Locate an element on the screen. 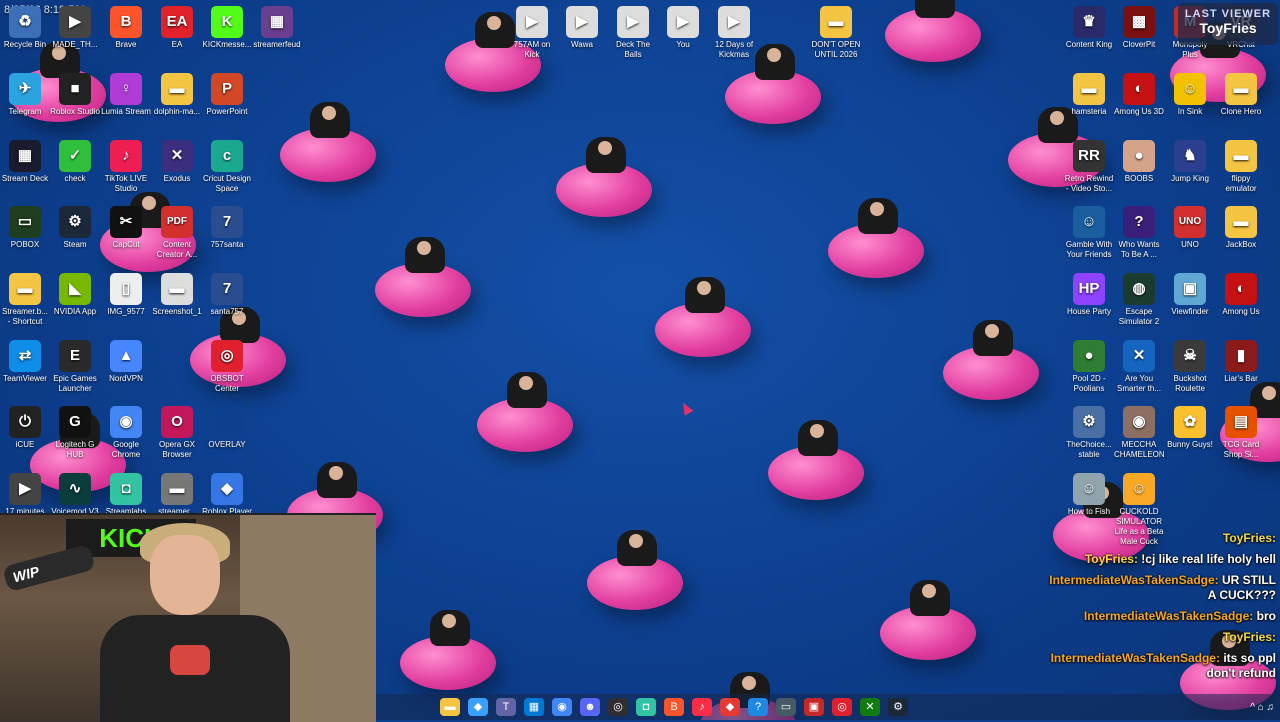 The height and width of the screenshot is (722, 1280). desktop-icon: ☺ How to Fish is located at coordinates (1089, 495).